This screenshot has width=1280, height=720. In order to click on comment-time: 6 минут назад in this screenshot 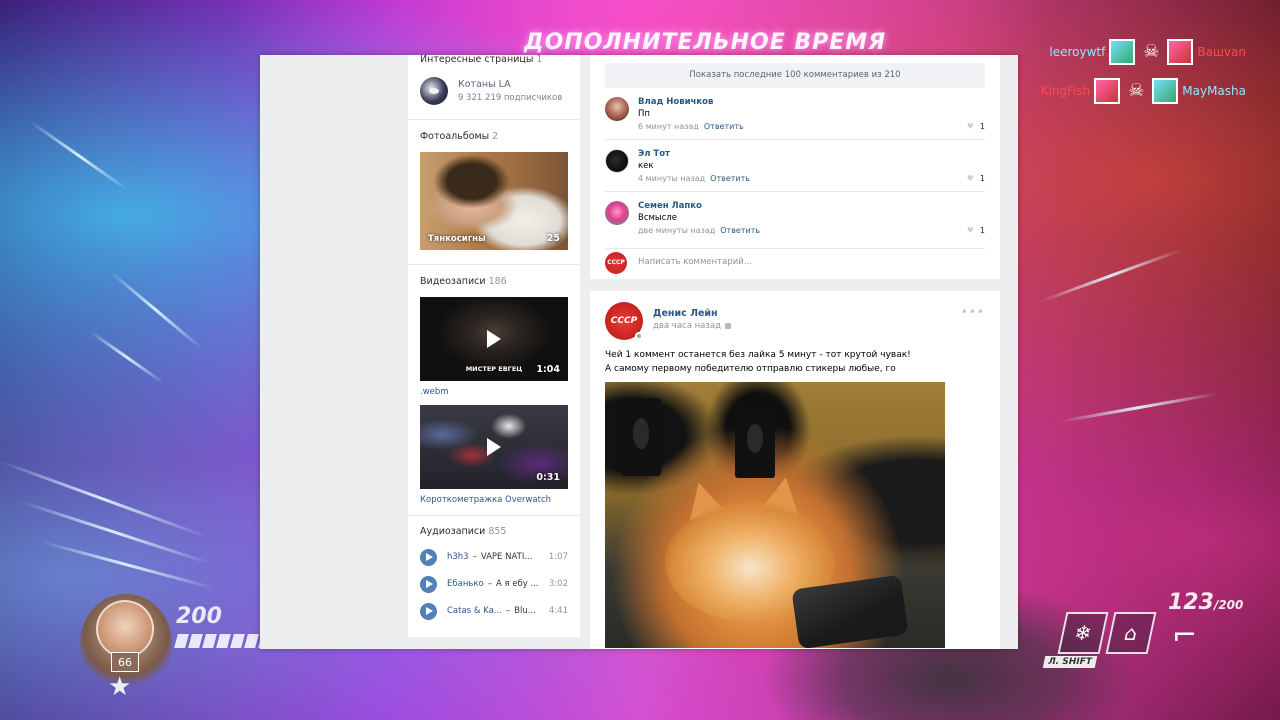, I will do `click(668, 126)`.